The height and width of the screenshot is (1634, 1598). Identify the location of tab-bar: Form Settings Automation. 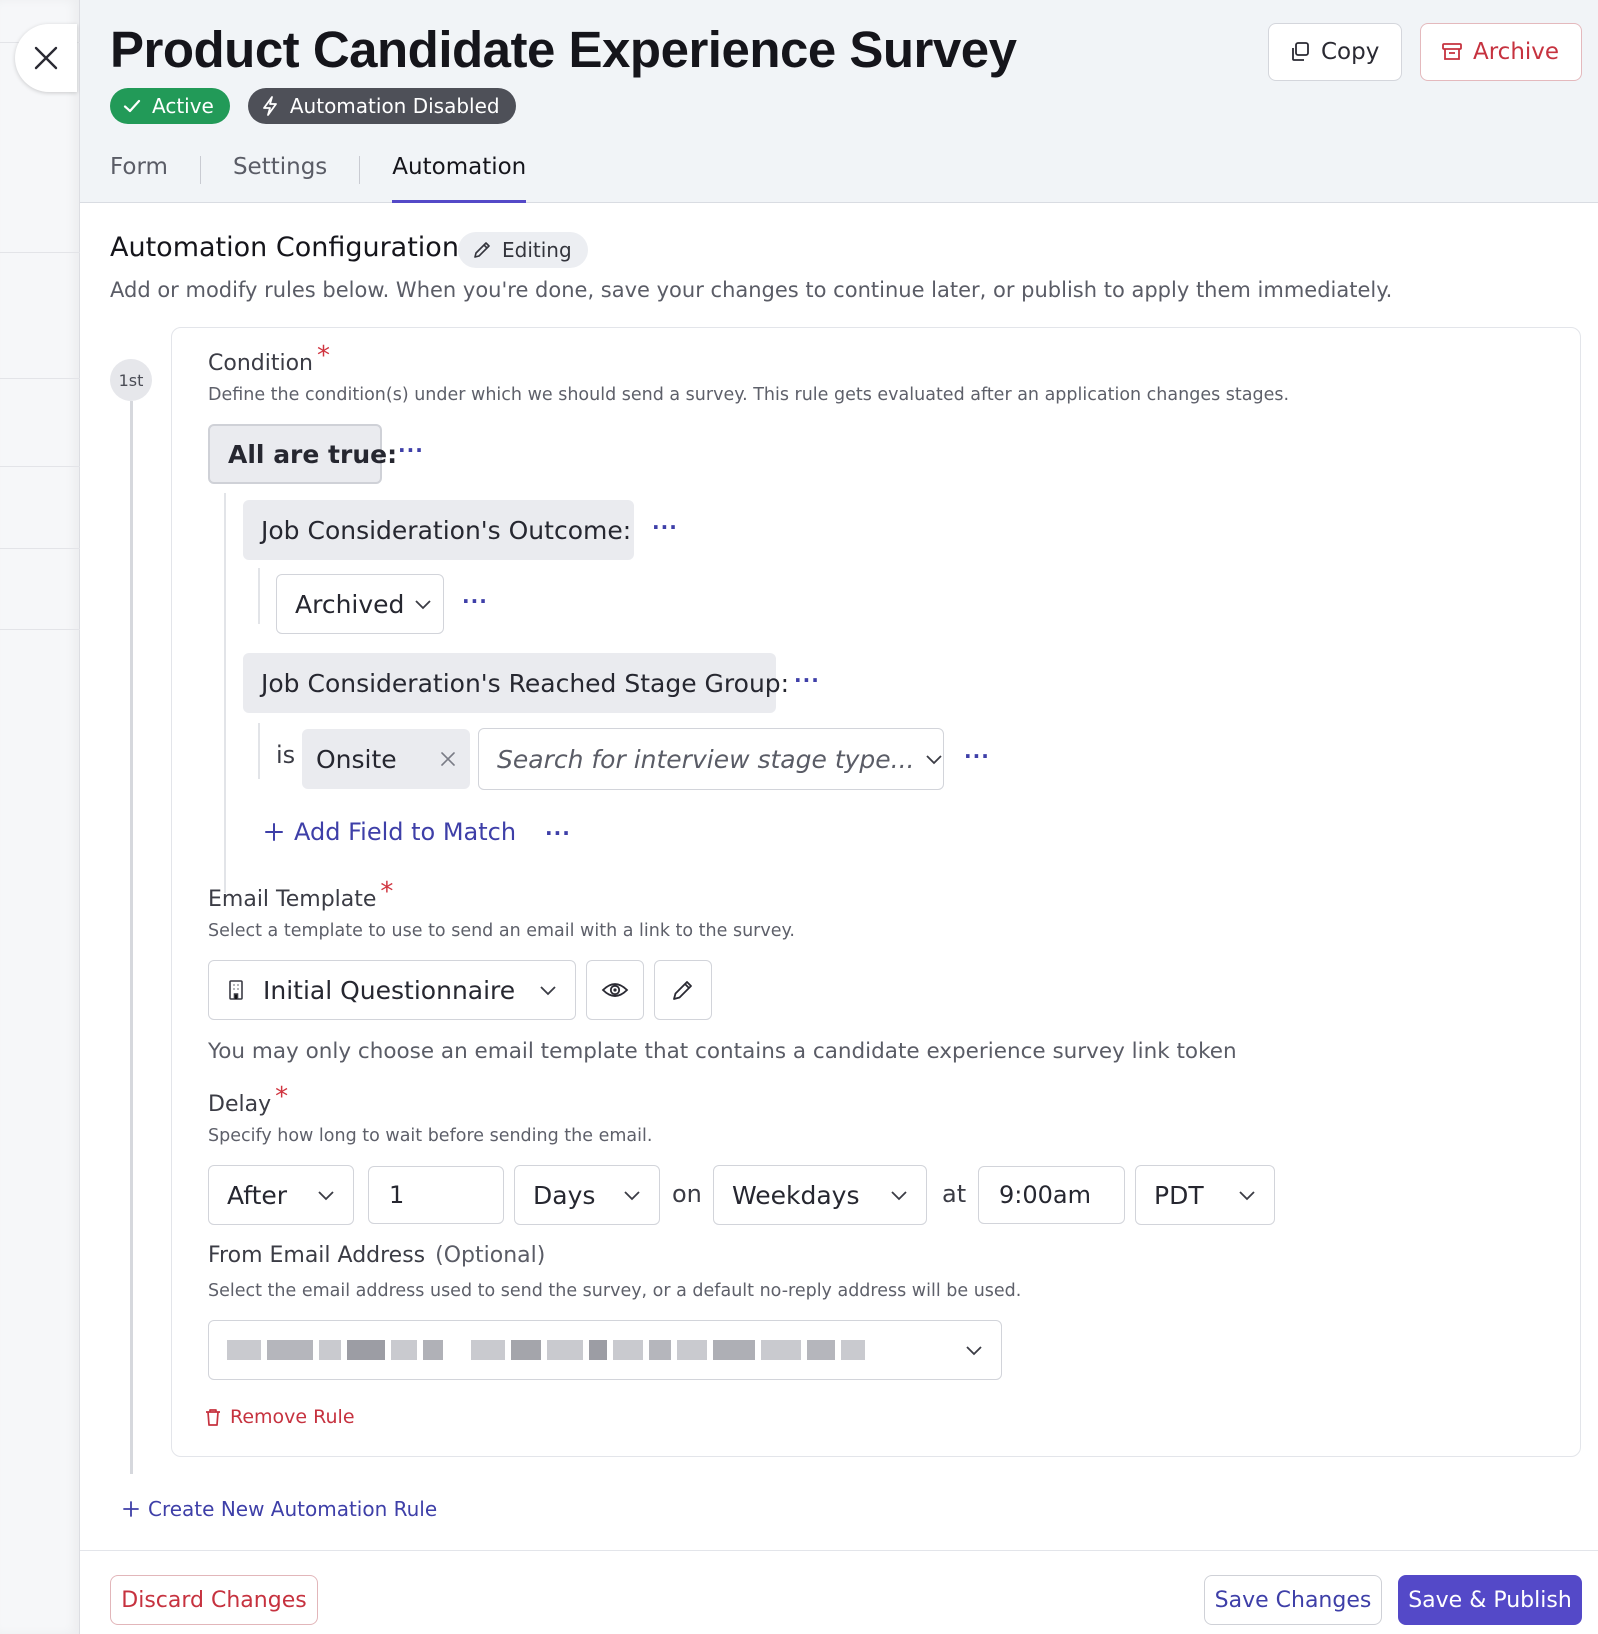
(318, 175).